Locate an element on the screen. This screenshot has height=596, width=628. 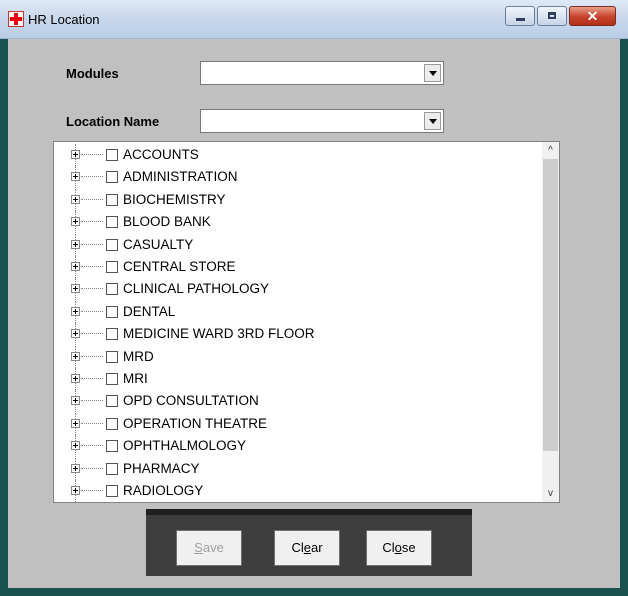
tree-node-label: OPHTHALMOLOGY is located at coordinates (185, 446).